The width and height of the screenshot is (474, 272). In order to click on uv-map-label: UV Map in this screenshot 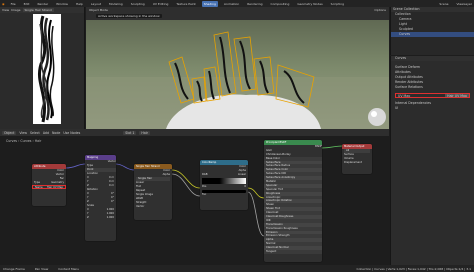, I will do `click(404, 96)`.